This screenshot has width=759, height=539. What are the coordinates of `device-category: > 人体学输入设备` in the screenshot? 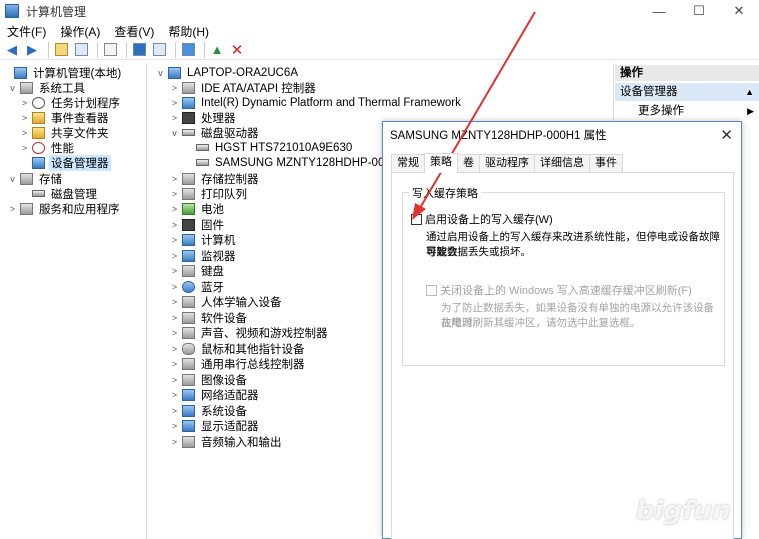 It's located at (227, 301).